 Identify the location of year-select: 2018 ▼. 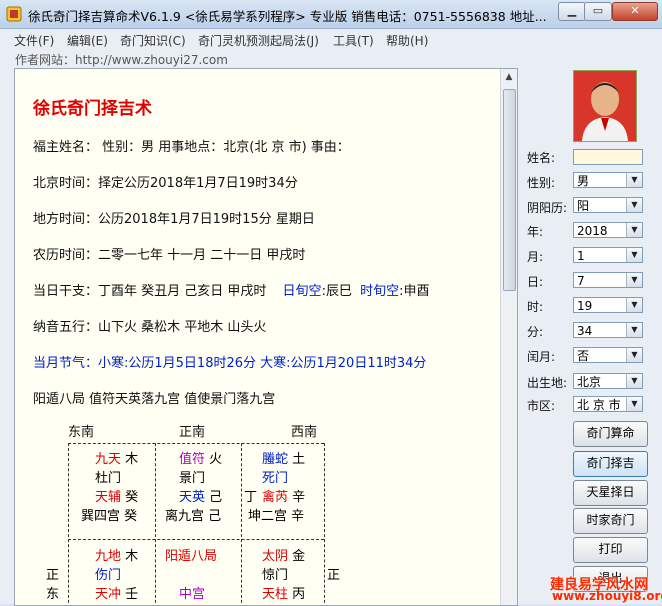
(608, 230).